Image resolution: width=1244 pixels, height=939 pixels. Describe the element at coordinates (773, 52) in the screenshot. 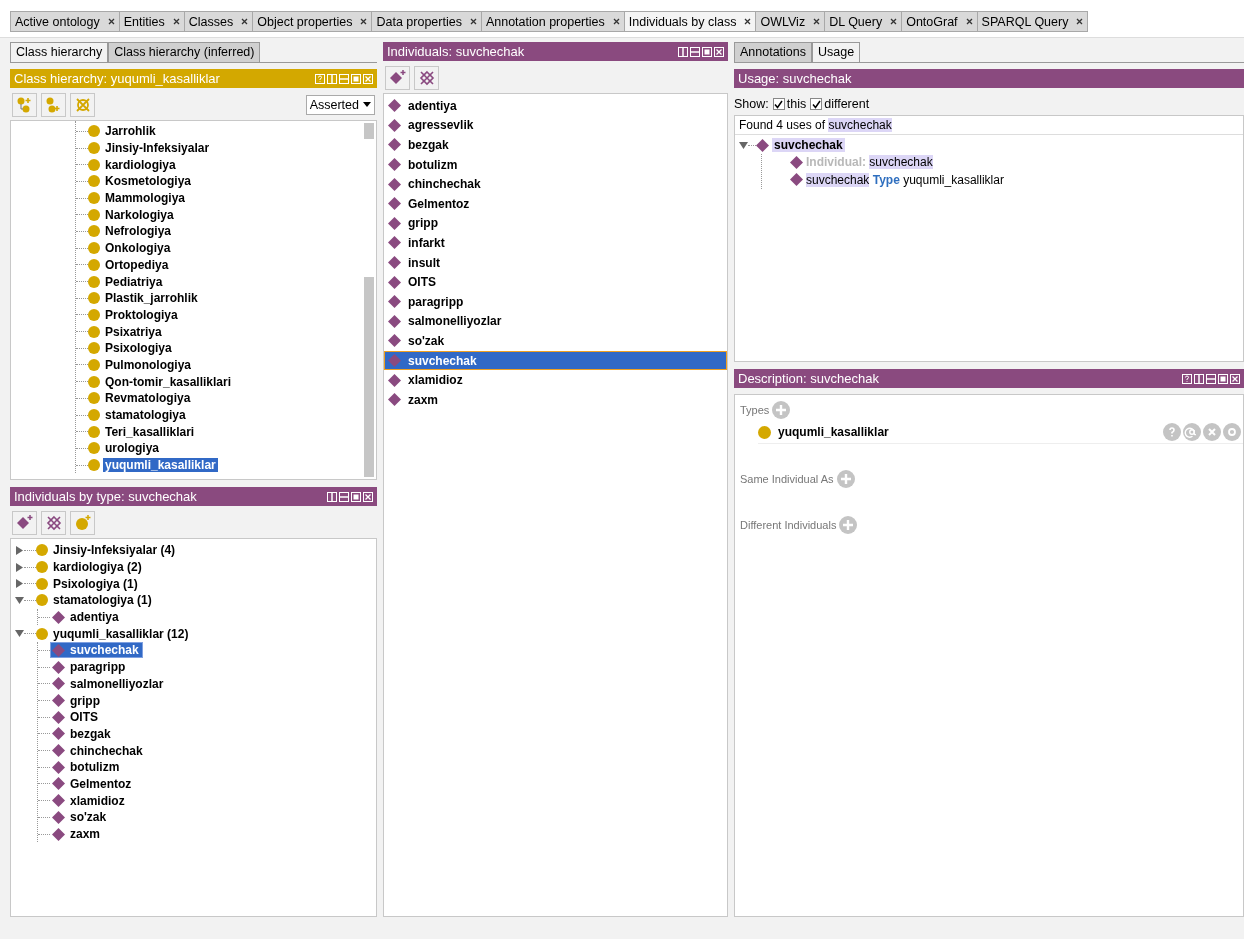

I see `view-tab: Annotations` at that location.